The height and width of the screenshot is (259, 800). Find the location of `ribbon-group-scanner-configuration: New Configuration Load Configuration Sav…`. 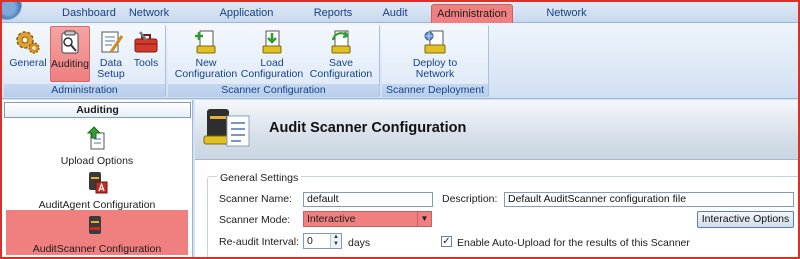

ribbon-group-scanner-configuration: New Configuration Load Configuration Sav… is located at coordinates (274, 61).